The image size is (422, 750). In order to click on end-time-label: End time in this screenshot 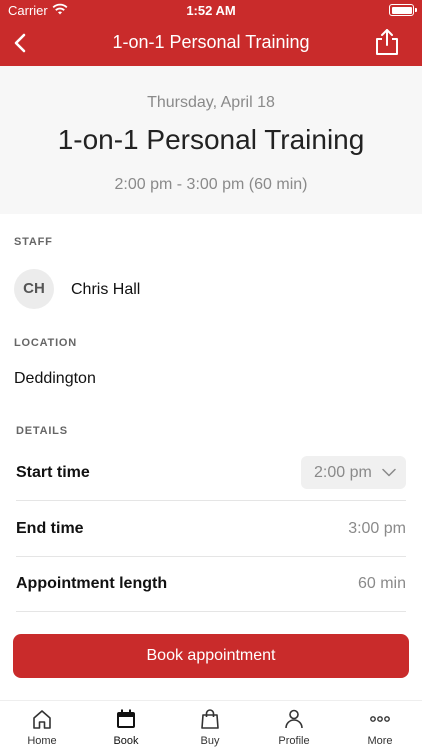, I will do `click(50, 528)`.